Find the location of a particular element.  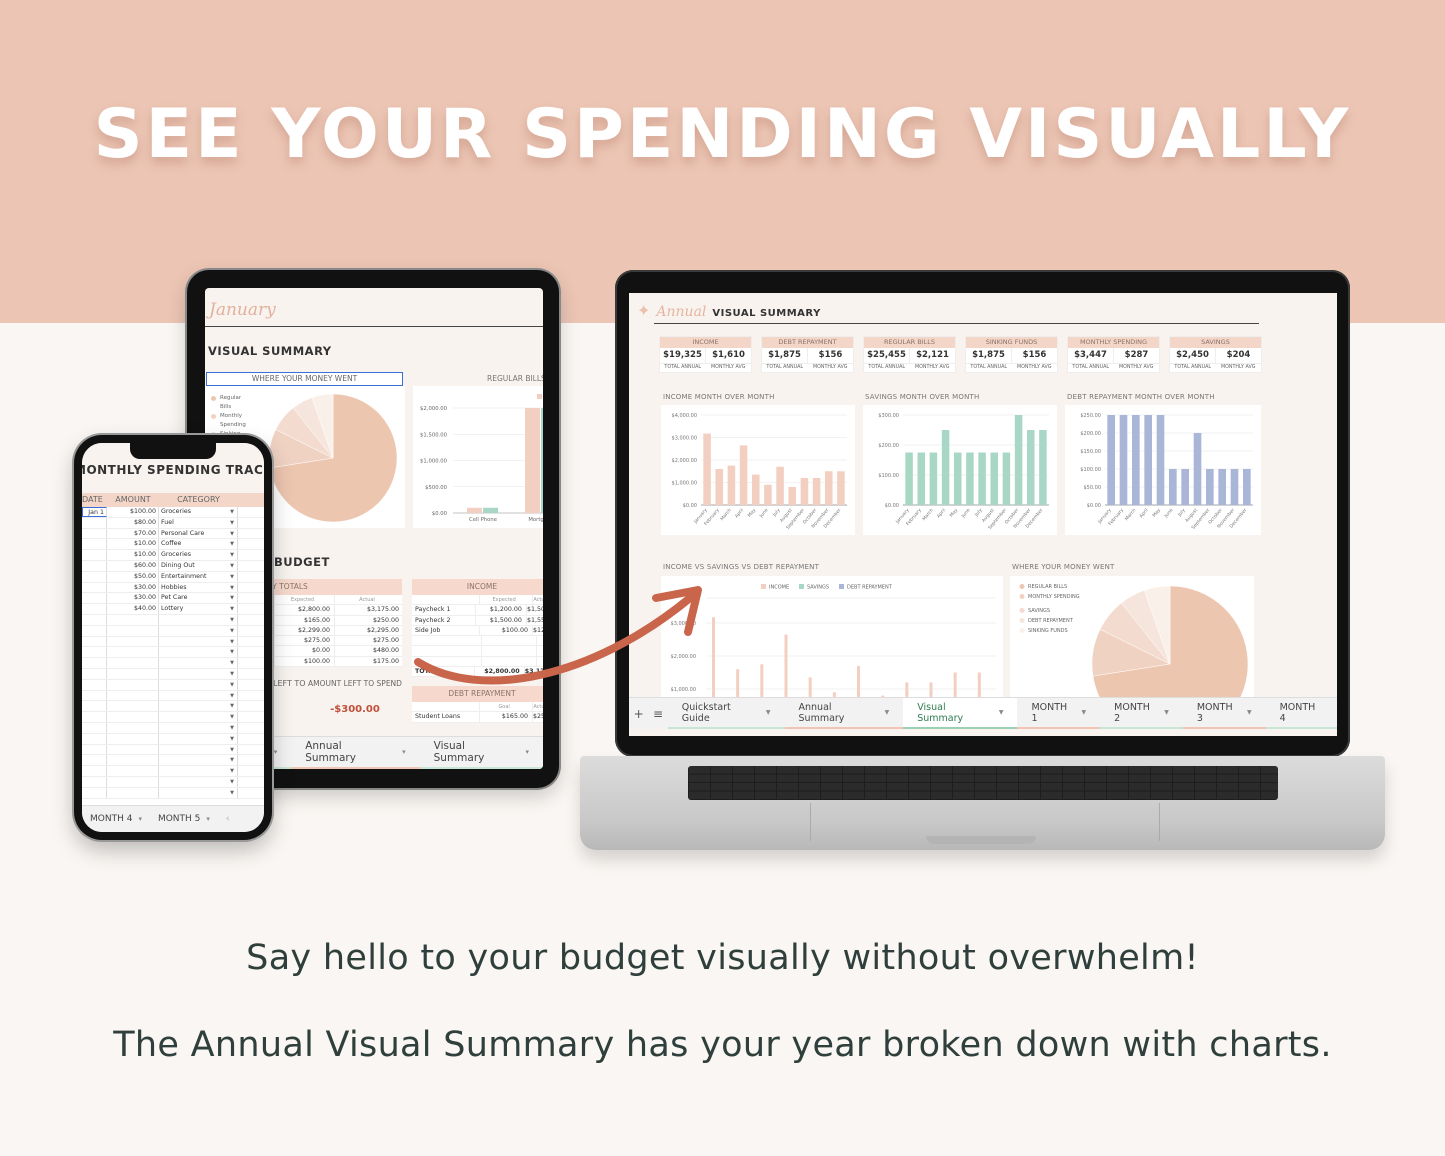

expected-value: $0.00 is located at coordinates (305, 651).